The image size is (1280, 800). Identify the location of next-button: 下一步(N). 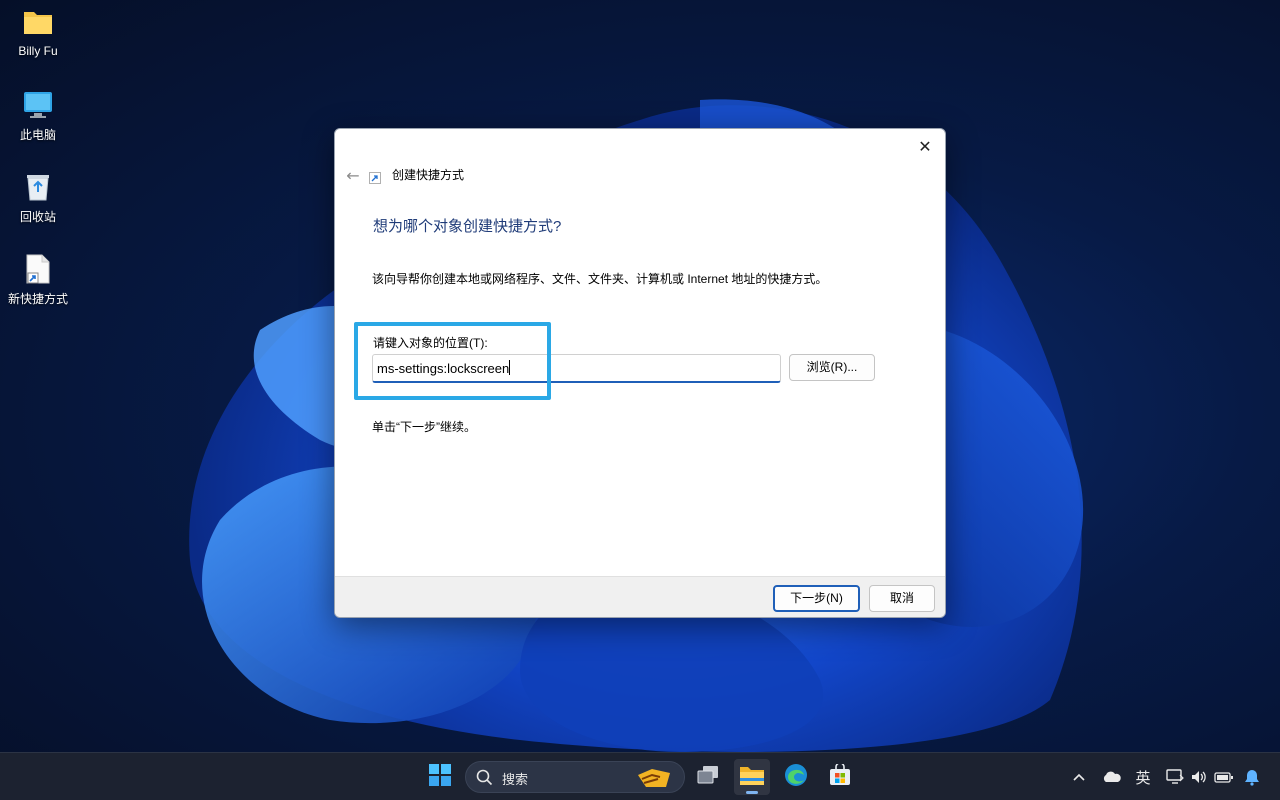
(816, 598).